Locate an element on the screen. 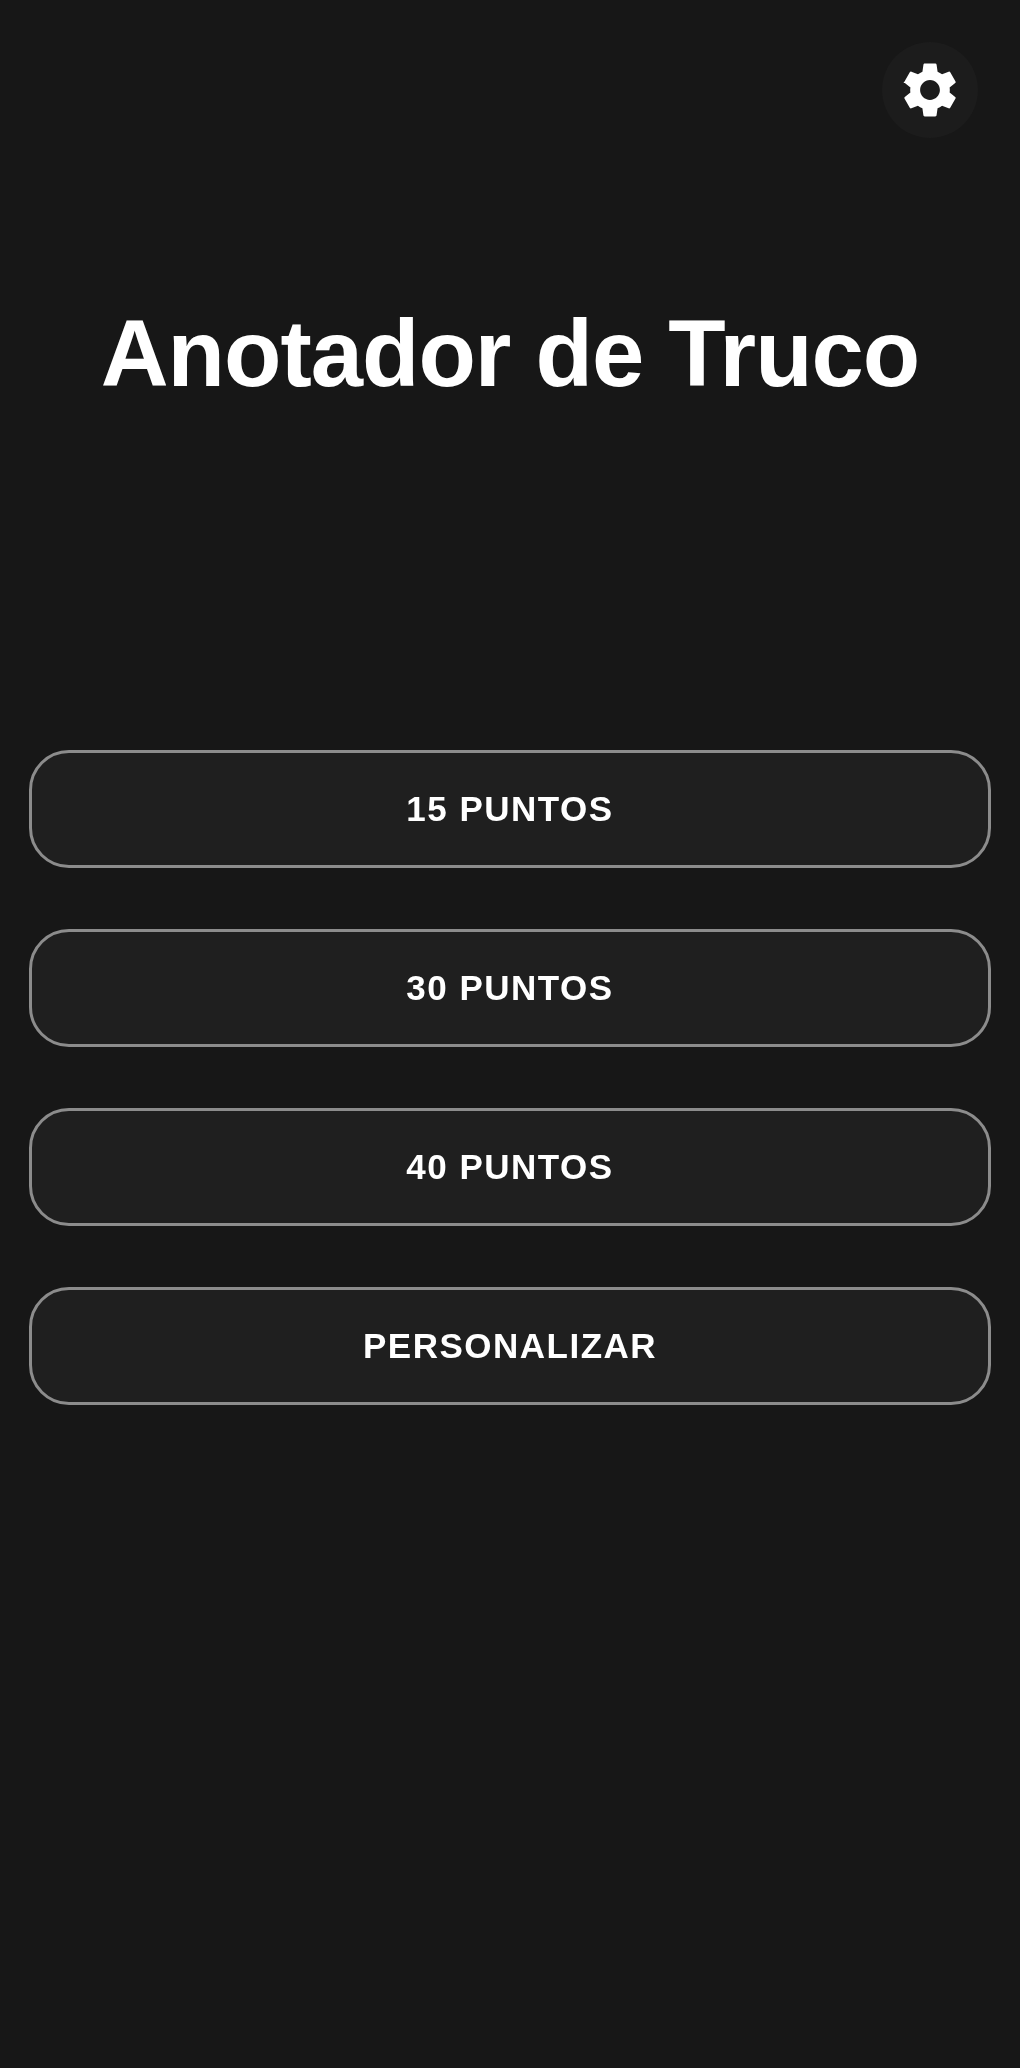 This screenshot has height=2068, width=1020. app-title: Anotador de Truco is located at coordinates (510, 354).